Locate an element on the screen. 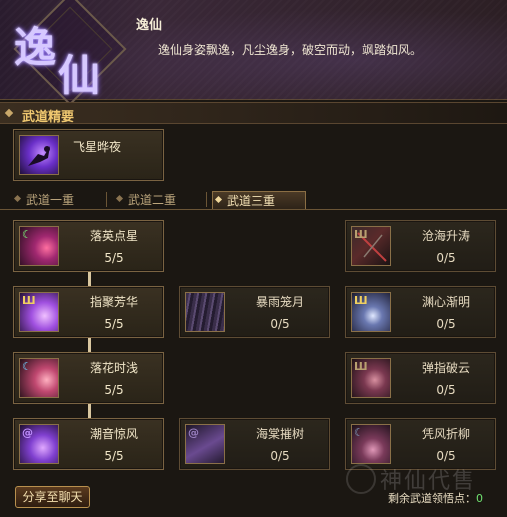 The height and width of the screenshot is (517, 507). class-description: 逸仙身姿飘逸，凡尘逸身，破空而动，飒踏如风。 is located at coordinates (290, 50).